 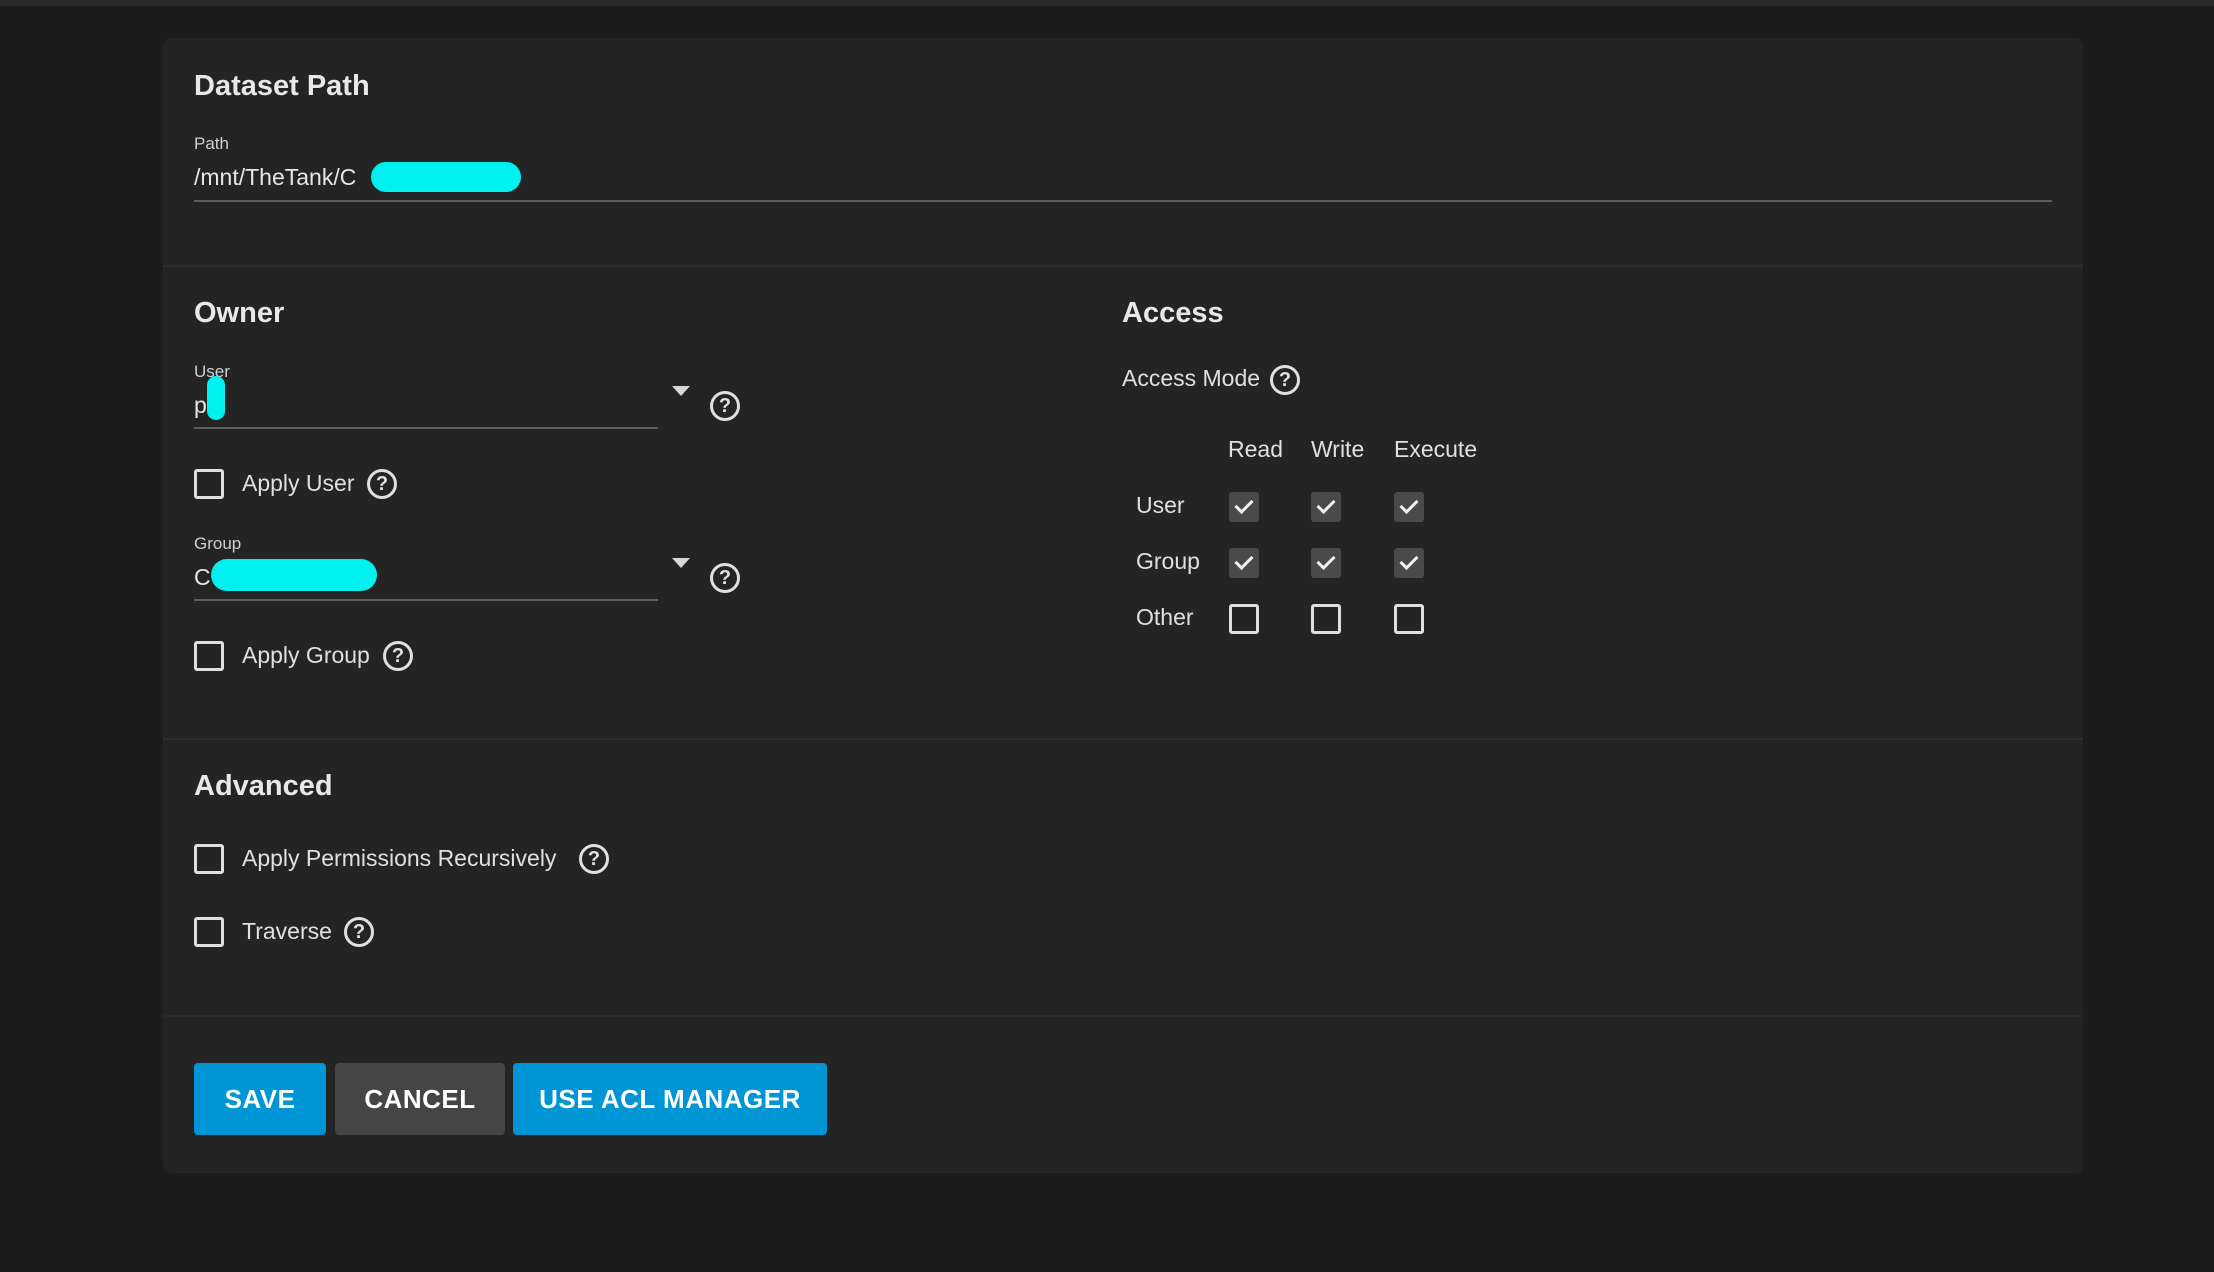 I want to click on access-mode-label: Access Mode, so click(x=1191, y=378).